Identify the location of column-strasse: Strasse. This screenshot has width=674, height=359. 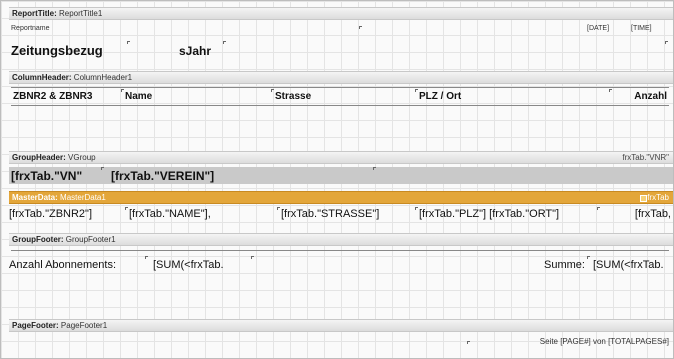
(330, 97).